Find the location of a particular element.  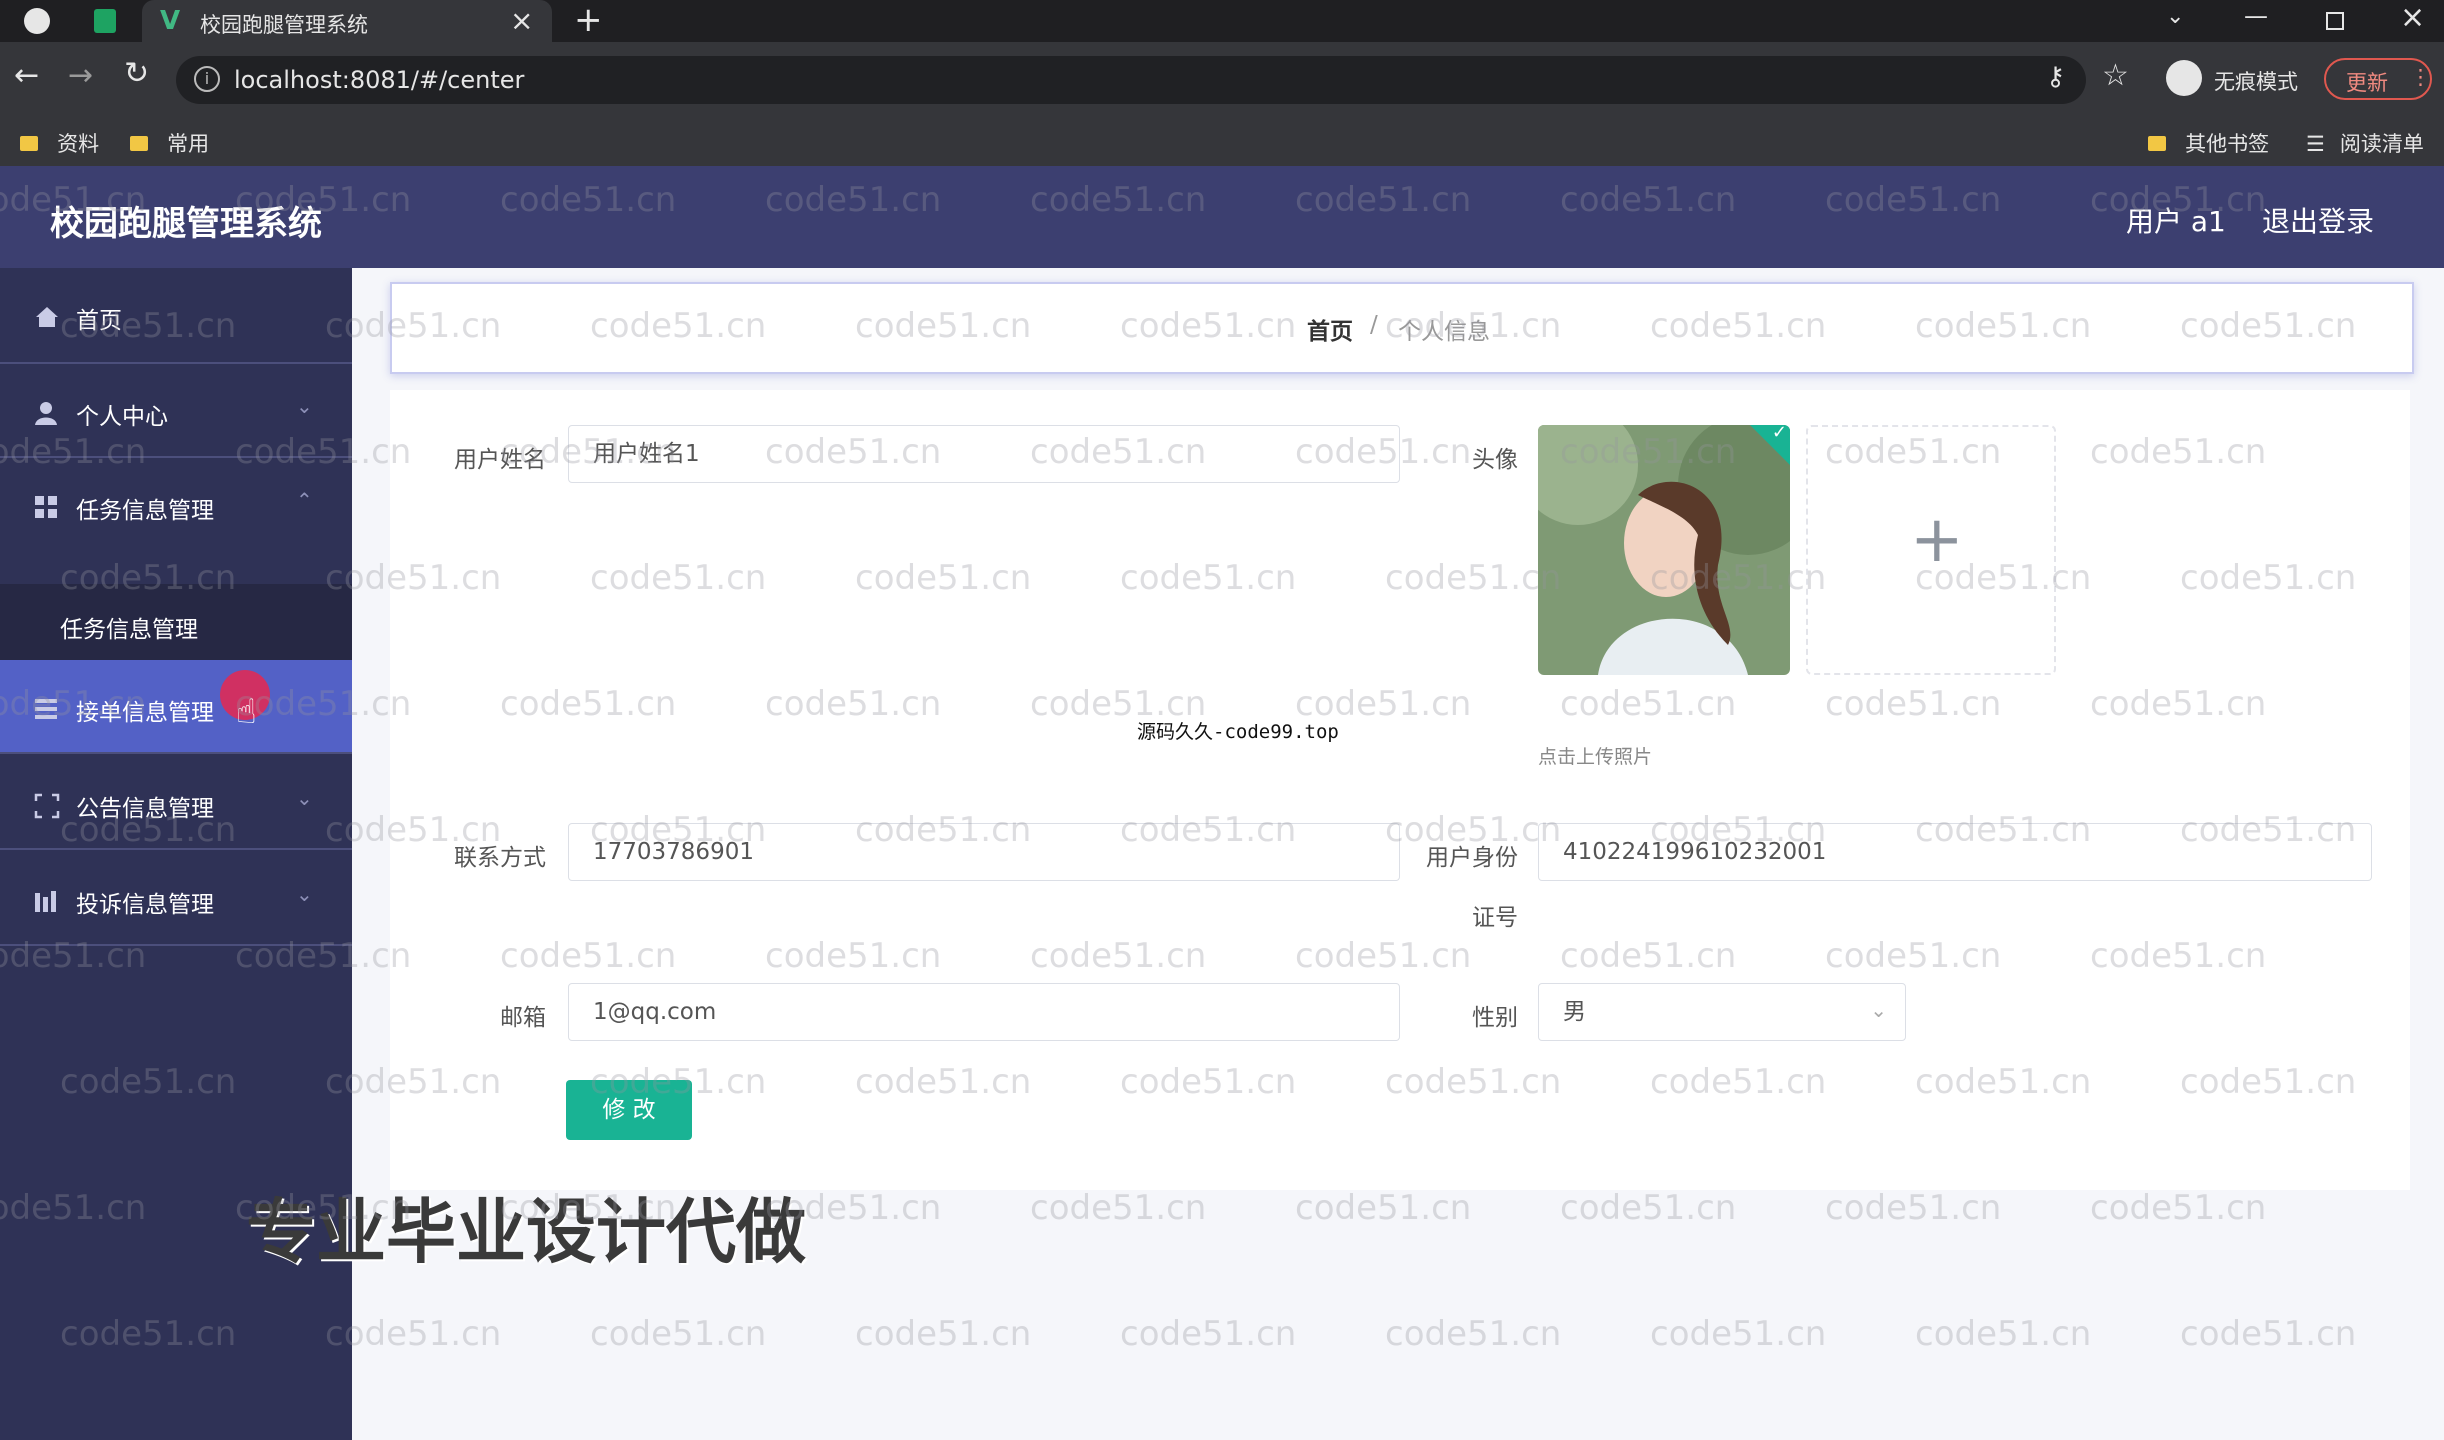

list-icon is located at coordinates (45, 708).